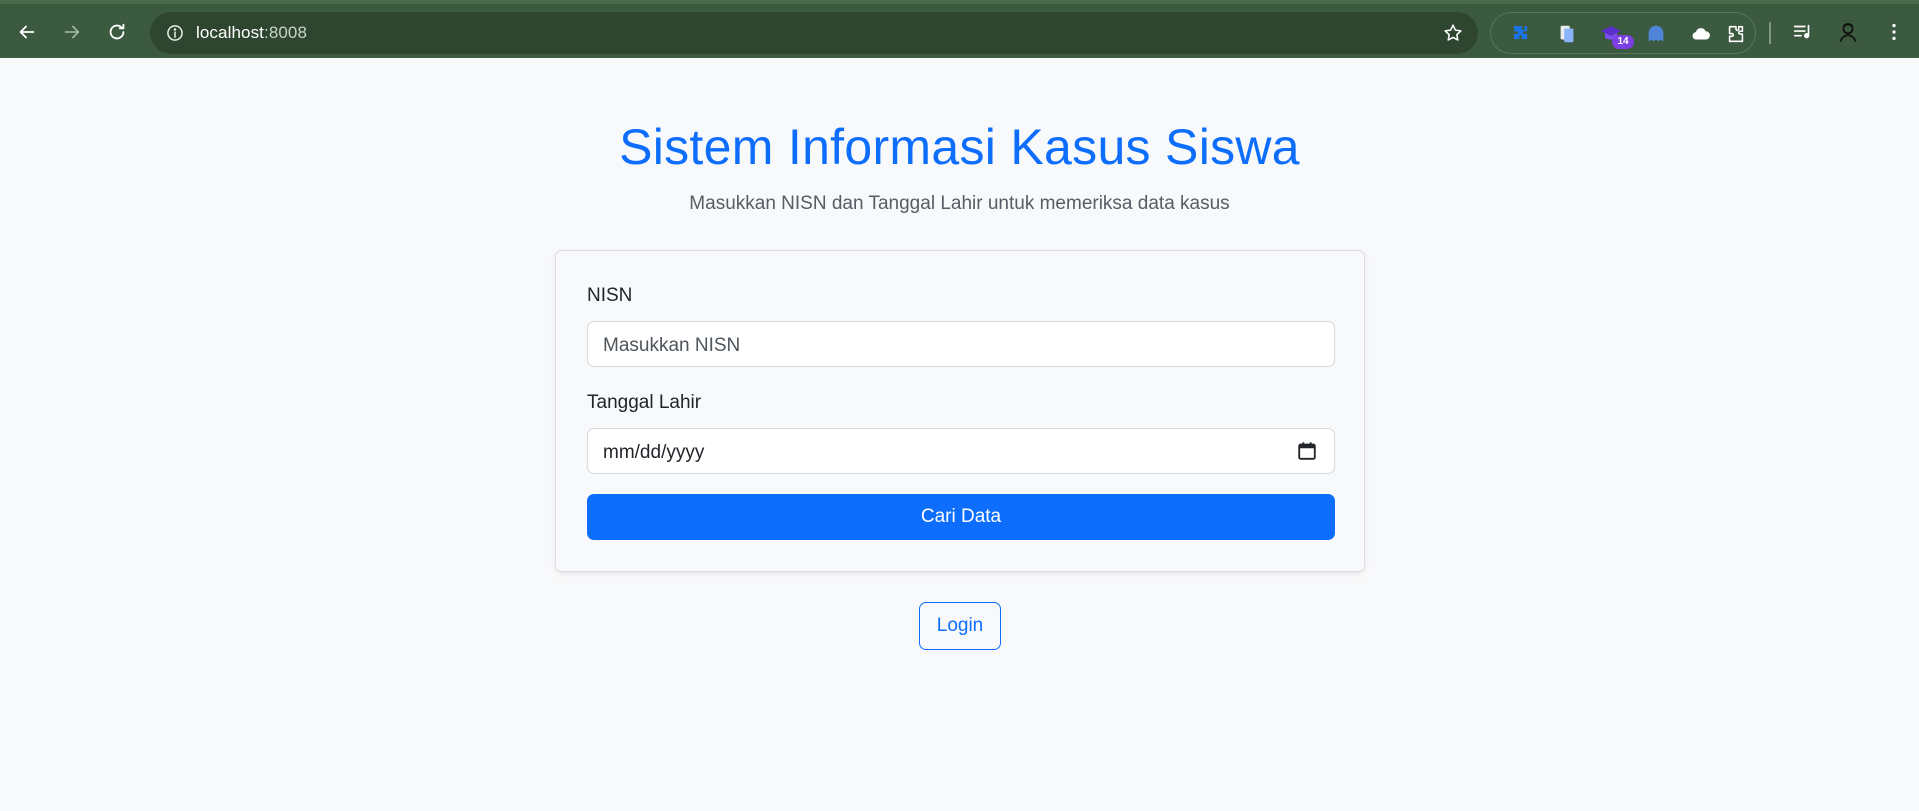 This screenshot has width=1919, height=811. What do you see at coordinates (175, 33) in the screenshot?
I see `site-info-icon` at bounding box center [175, 33].